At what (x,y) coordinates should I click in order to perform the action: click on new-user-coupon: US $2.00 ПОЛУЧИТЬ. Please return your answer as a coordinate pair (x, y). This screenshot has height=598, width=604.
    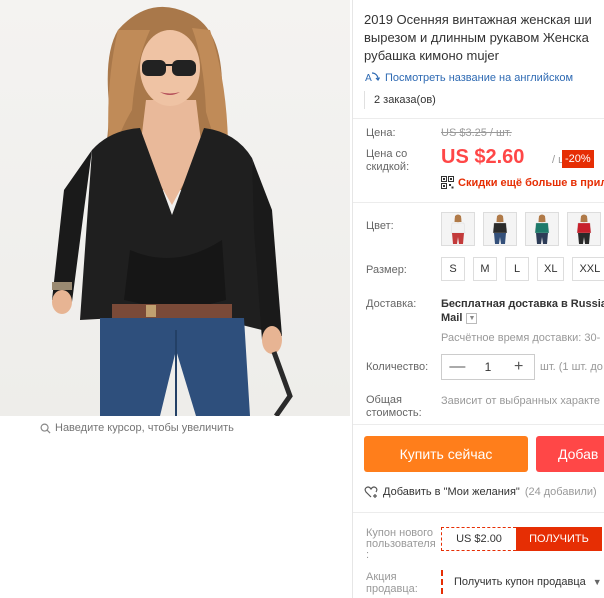
    Looking at the image, I should click on (521, 539).